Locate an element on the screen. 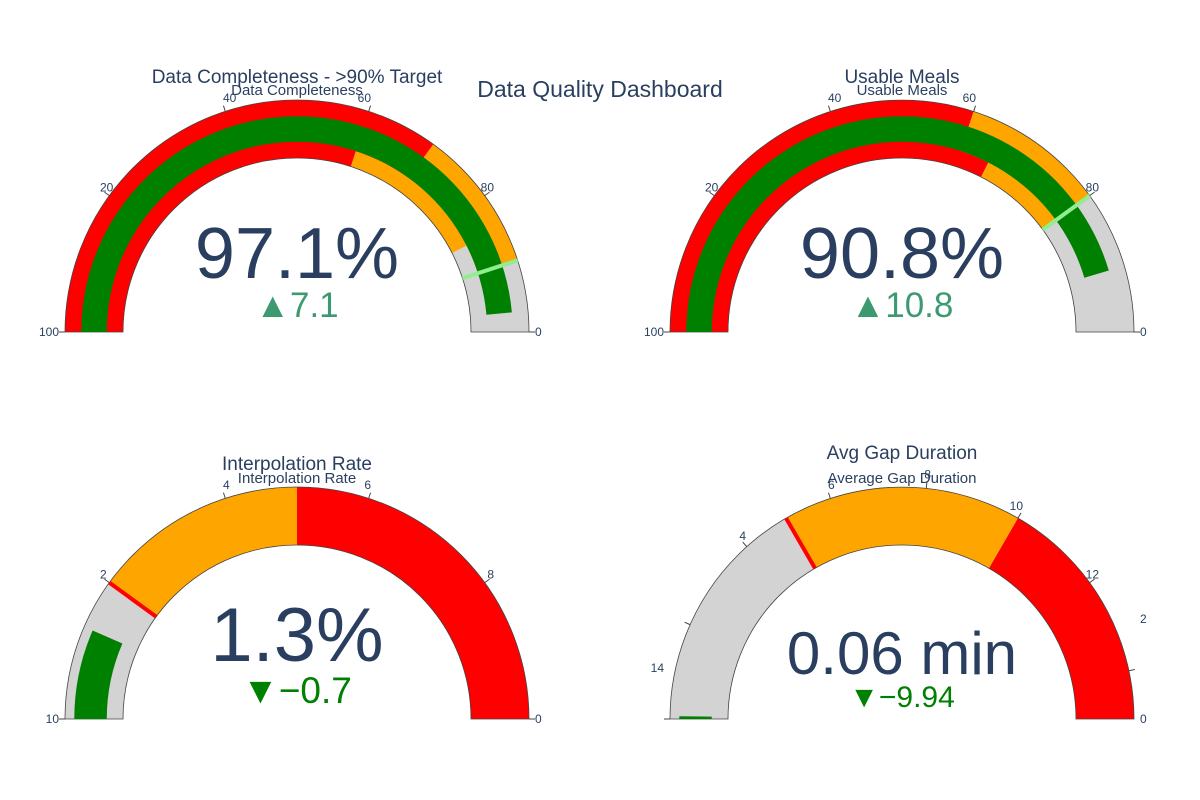 The width and height of the screenshot is (1200, 800). gauge-delta: ▲10.8 is located at coordinates (902, 305).